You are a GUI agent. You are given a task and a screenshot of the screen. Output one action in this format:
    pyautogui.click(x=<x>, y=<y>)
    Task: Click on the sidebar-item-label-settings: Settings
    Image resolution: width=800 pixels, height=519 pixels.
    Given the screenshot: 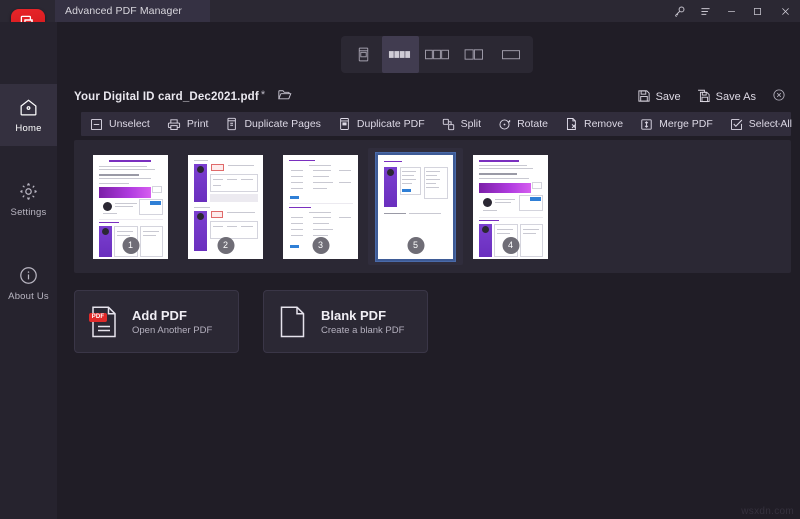 What is the action you would take?
    pyautogui.click(x=28, y=212)
    